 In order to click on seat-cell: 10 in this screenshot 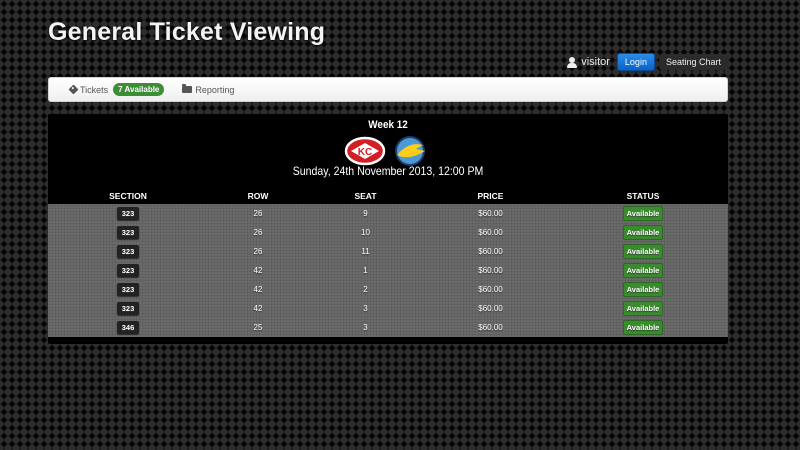, I will do `click(365, 232)`.